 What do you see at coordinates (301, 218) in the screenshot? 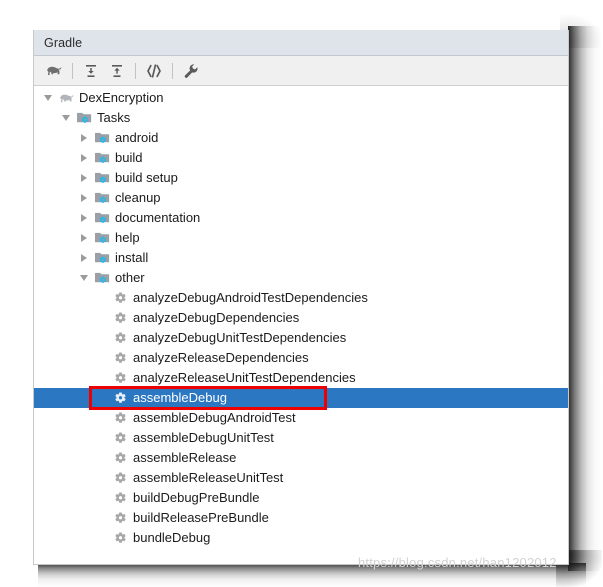
I see `tree-group-row: documentation` at bounding box center [301, 218].